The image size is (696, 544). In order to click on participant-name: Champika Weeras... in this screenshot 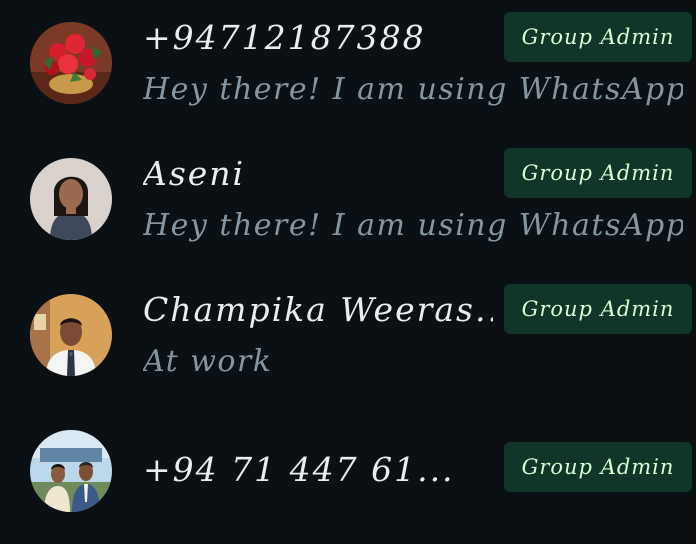, I will do `click(318, 309)`.